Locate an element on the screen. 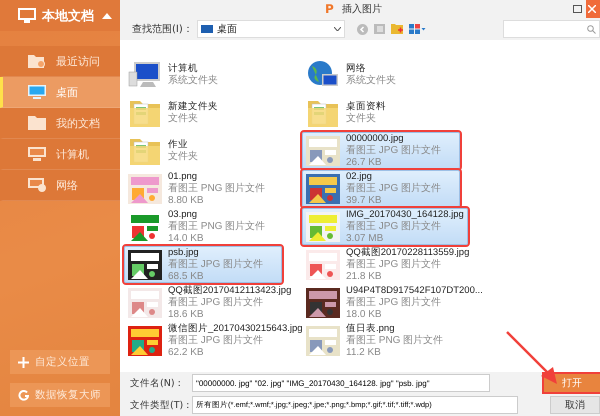 This screenshot has height=416, width=600. app-logo: P is located at coordinates (329, 9).